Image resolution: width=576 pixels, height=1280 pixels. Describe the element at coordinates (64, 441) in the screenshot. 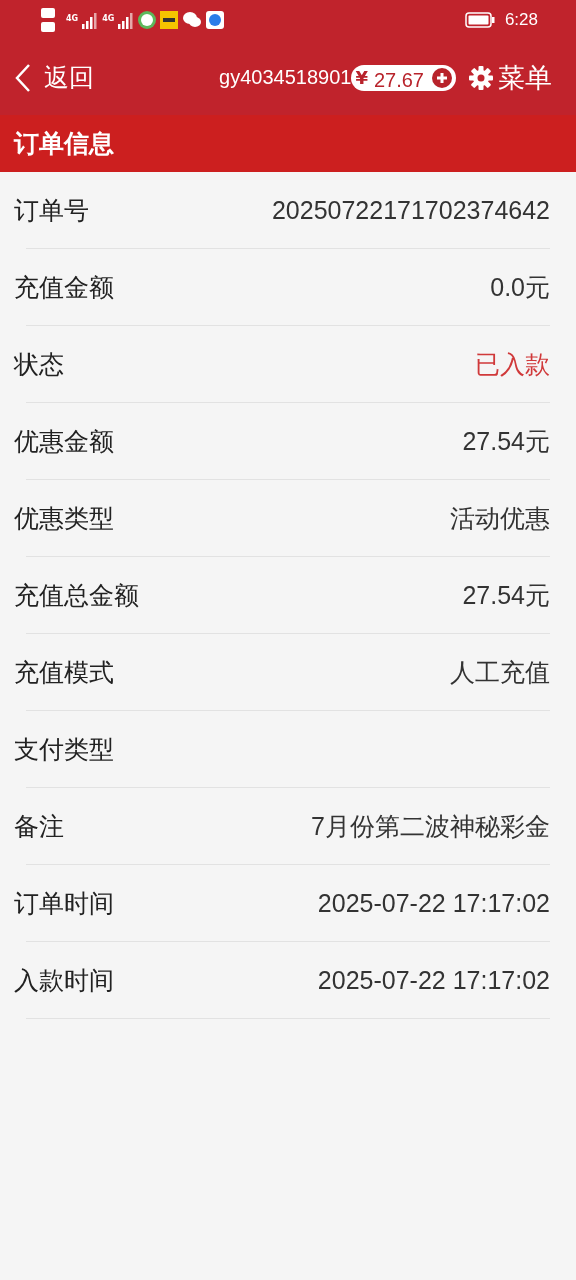

I see `field-label: 优惠金额` at that location.